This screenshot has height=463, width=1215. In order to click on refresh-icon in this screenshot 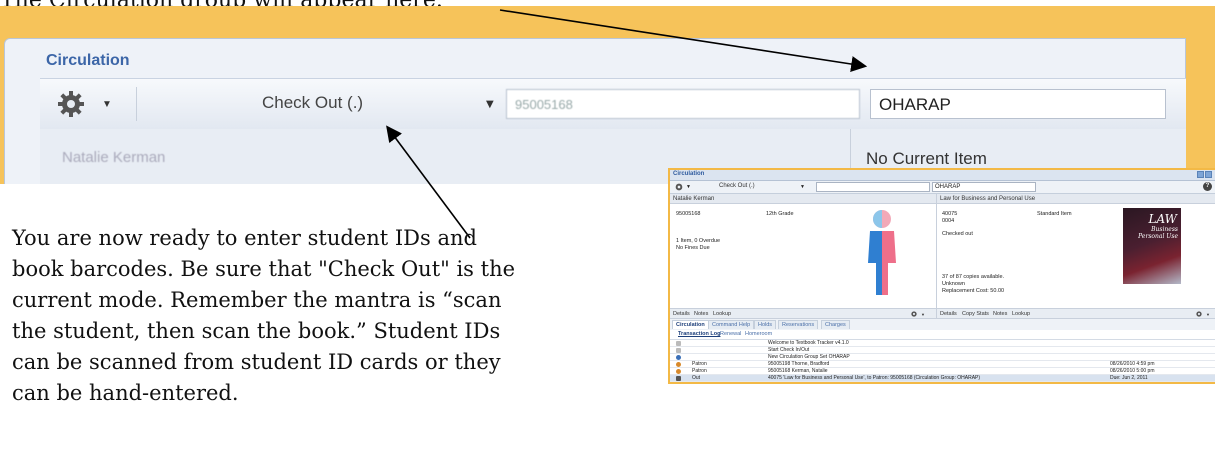, I will do `click(678, 357)`.